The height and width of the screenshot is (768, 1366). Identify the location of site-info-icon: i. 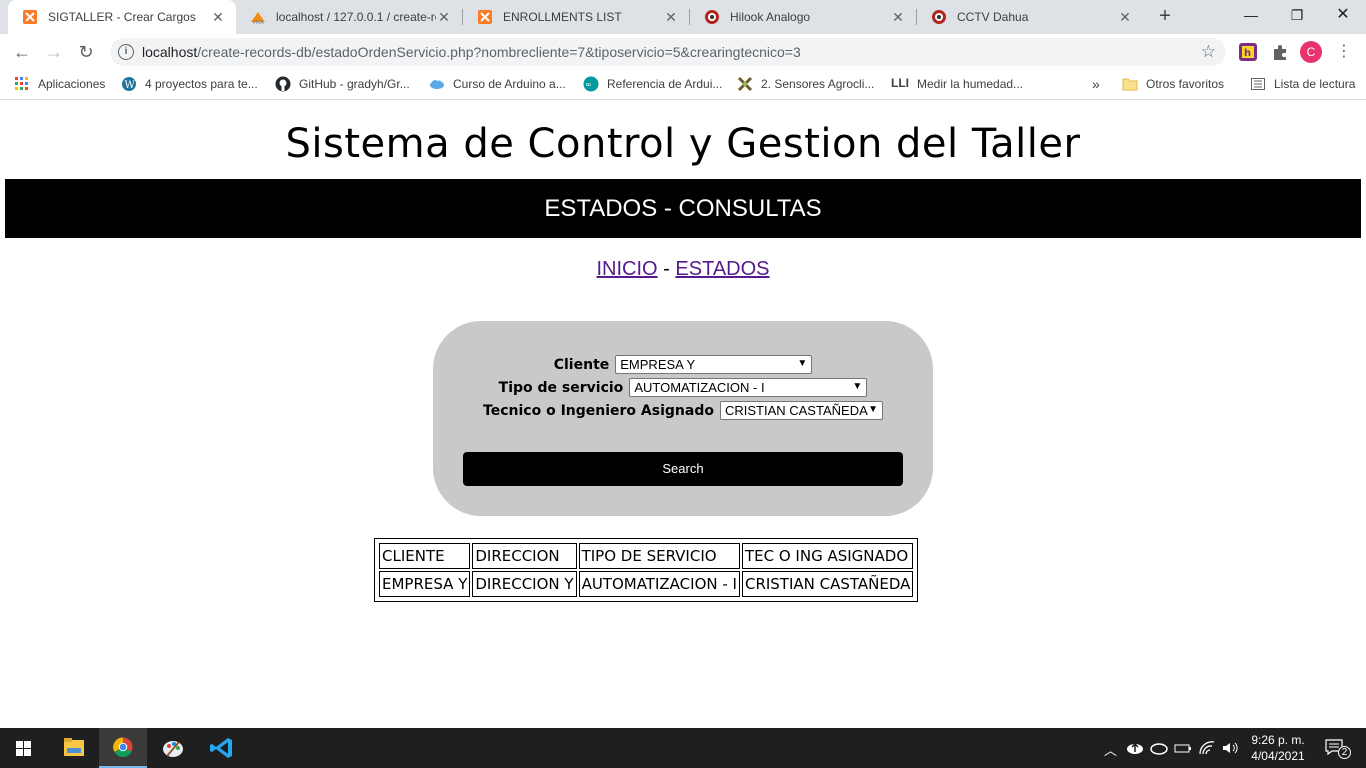
(126, 52).